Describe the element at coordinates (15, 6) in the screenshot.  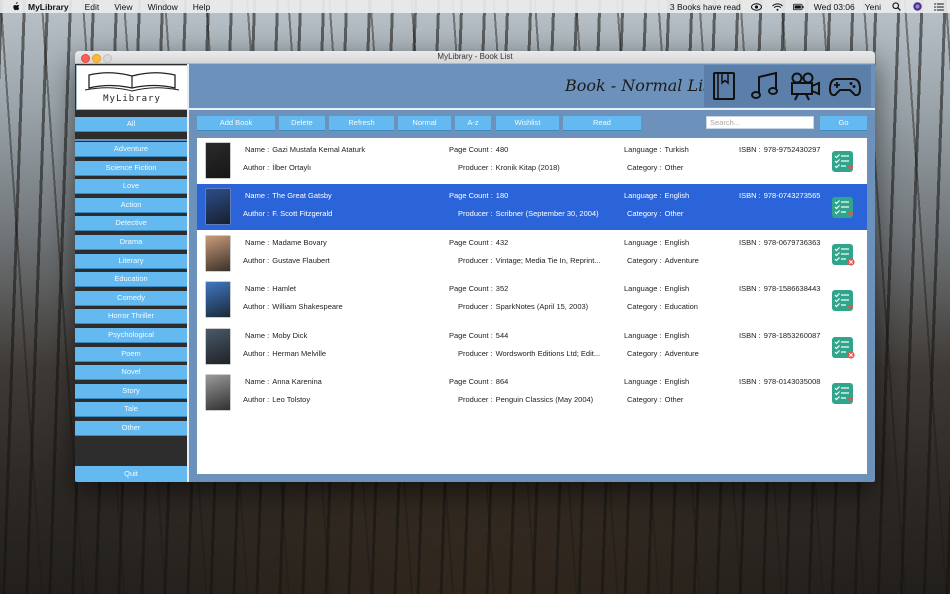
I see `apple-icon` at that location.